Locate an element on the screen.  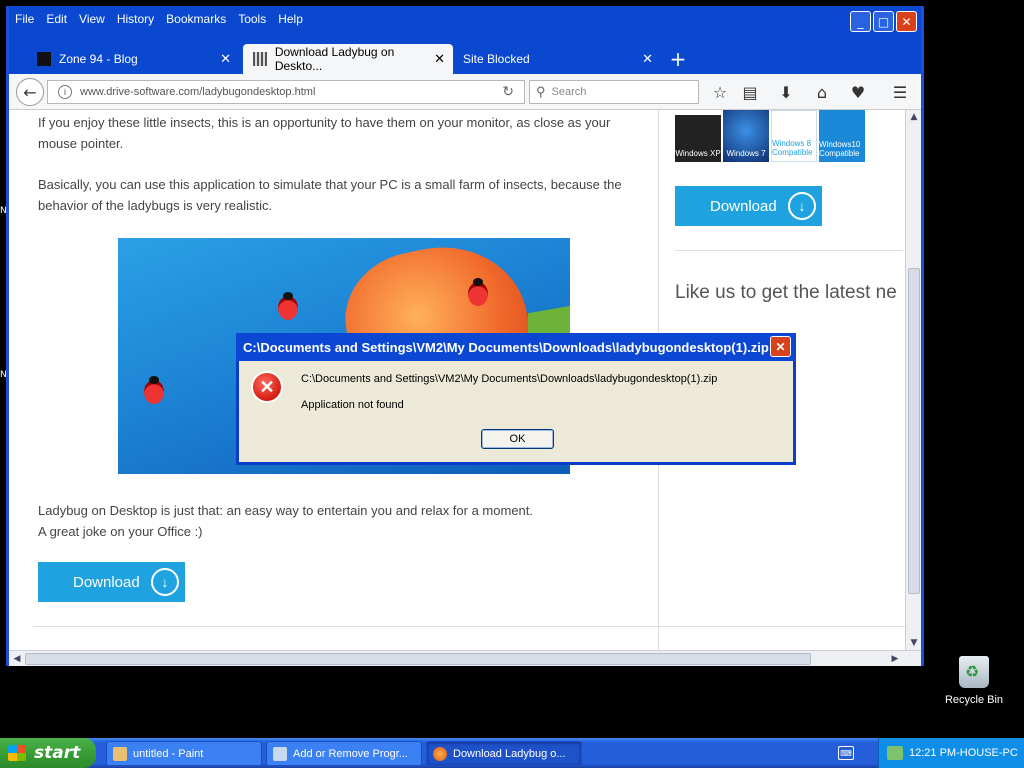
like-us-heading: Like us to get the latest ne is located at coordinates (786, 292).